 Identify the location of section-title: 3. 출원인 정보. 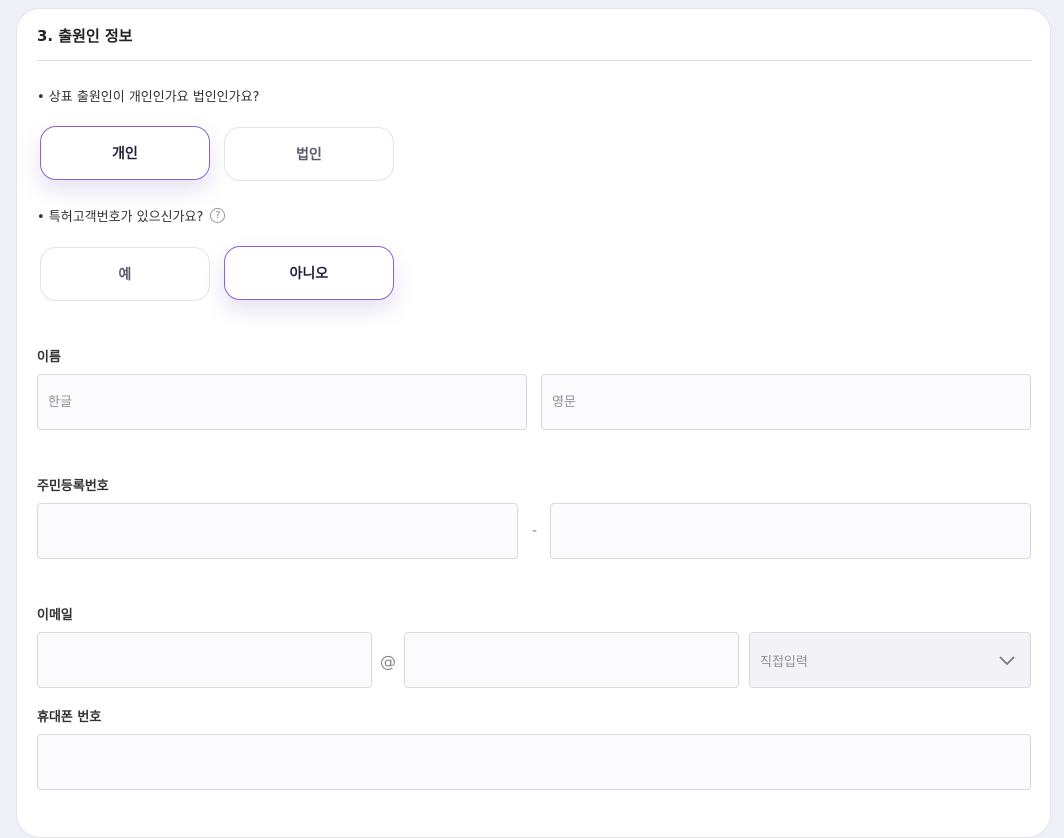
(85, 36).